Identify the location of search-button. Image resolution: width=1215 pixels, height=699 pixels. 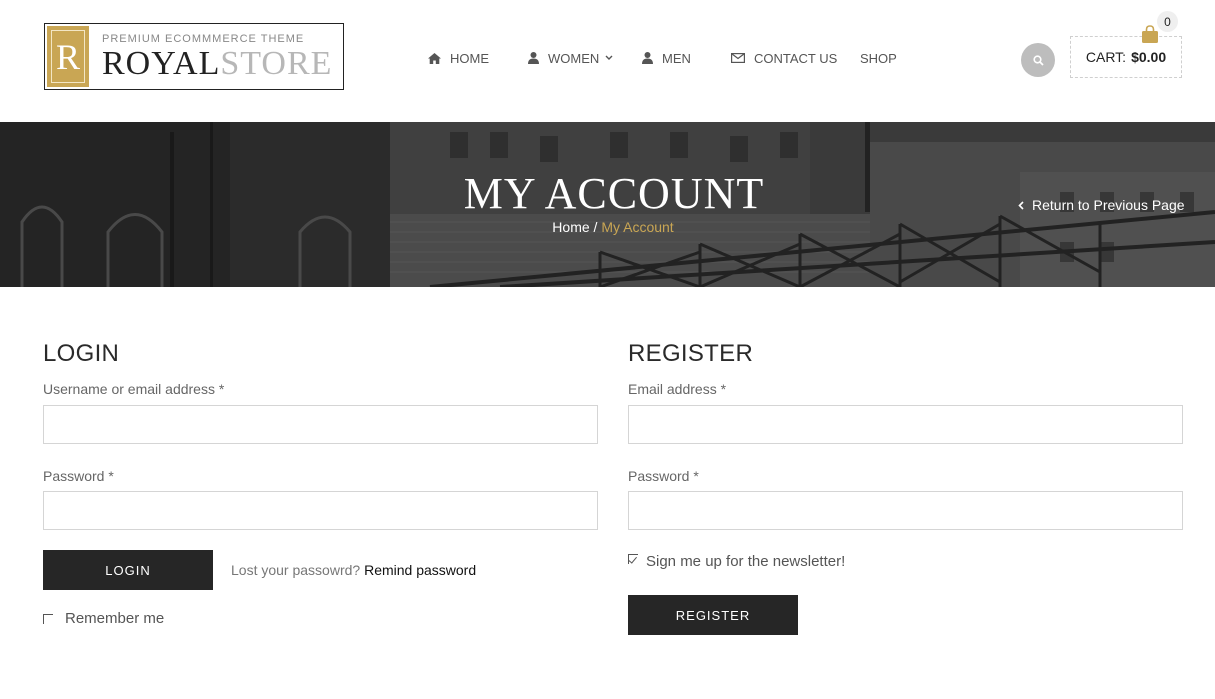
(1038, 60).